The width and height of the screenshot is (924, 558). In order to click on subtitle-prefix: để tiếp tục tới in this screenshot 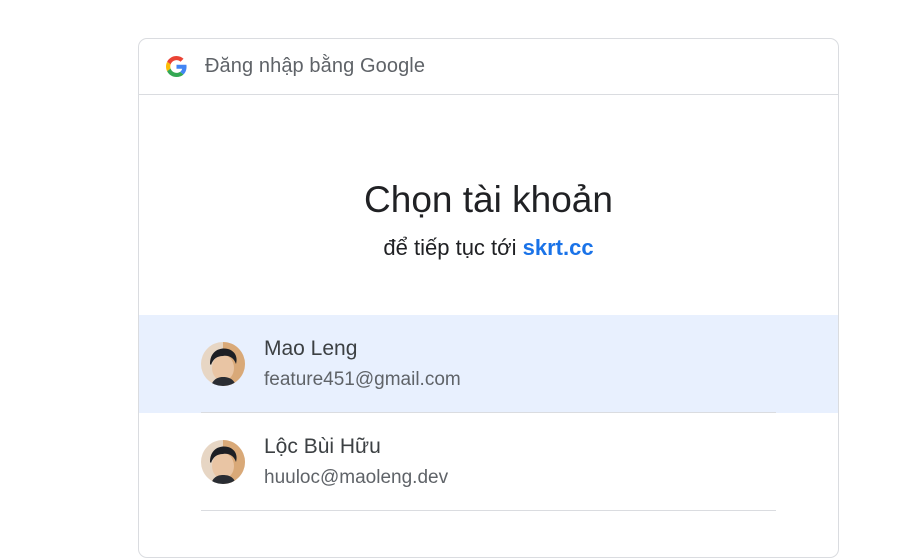, I will do `click(450, 247)`.